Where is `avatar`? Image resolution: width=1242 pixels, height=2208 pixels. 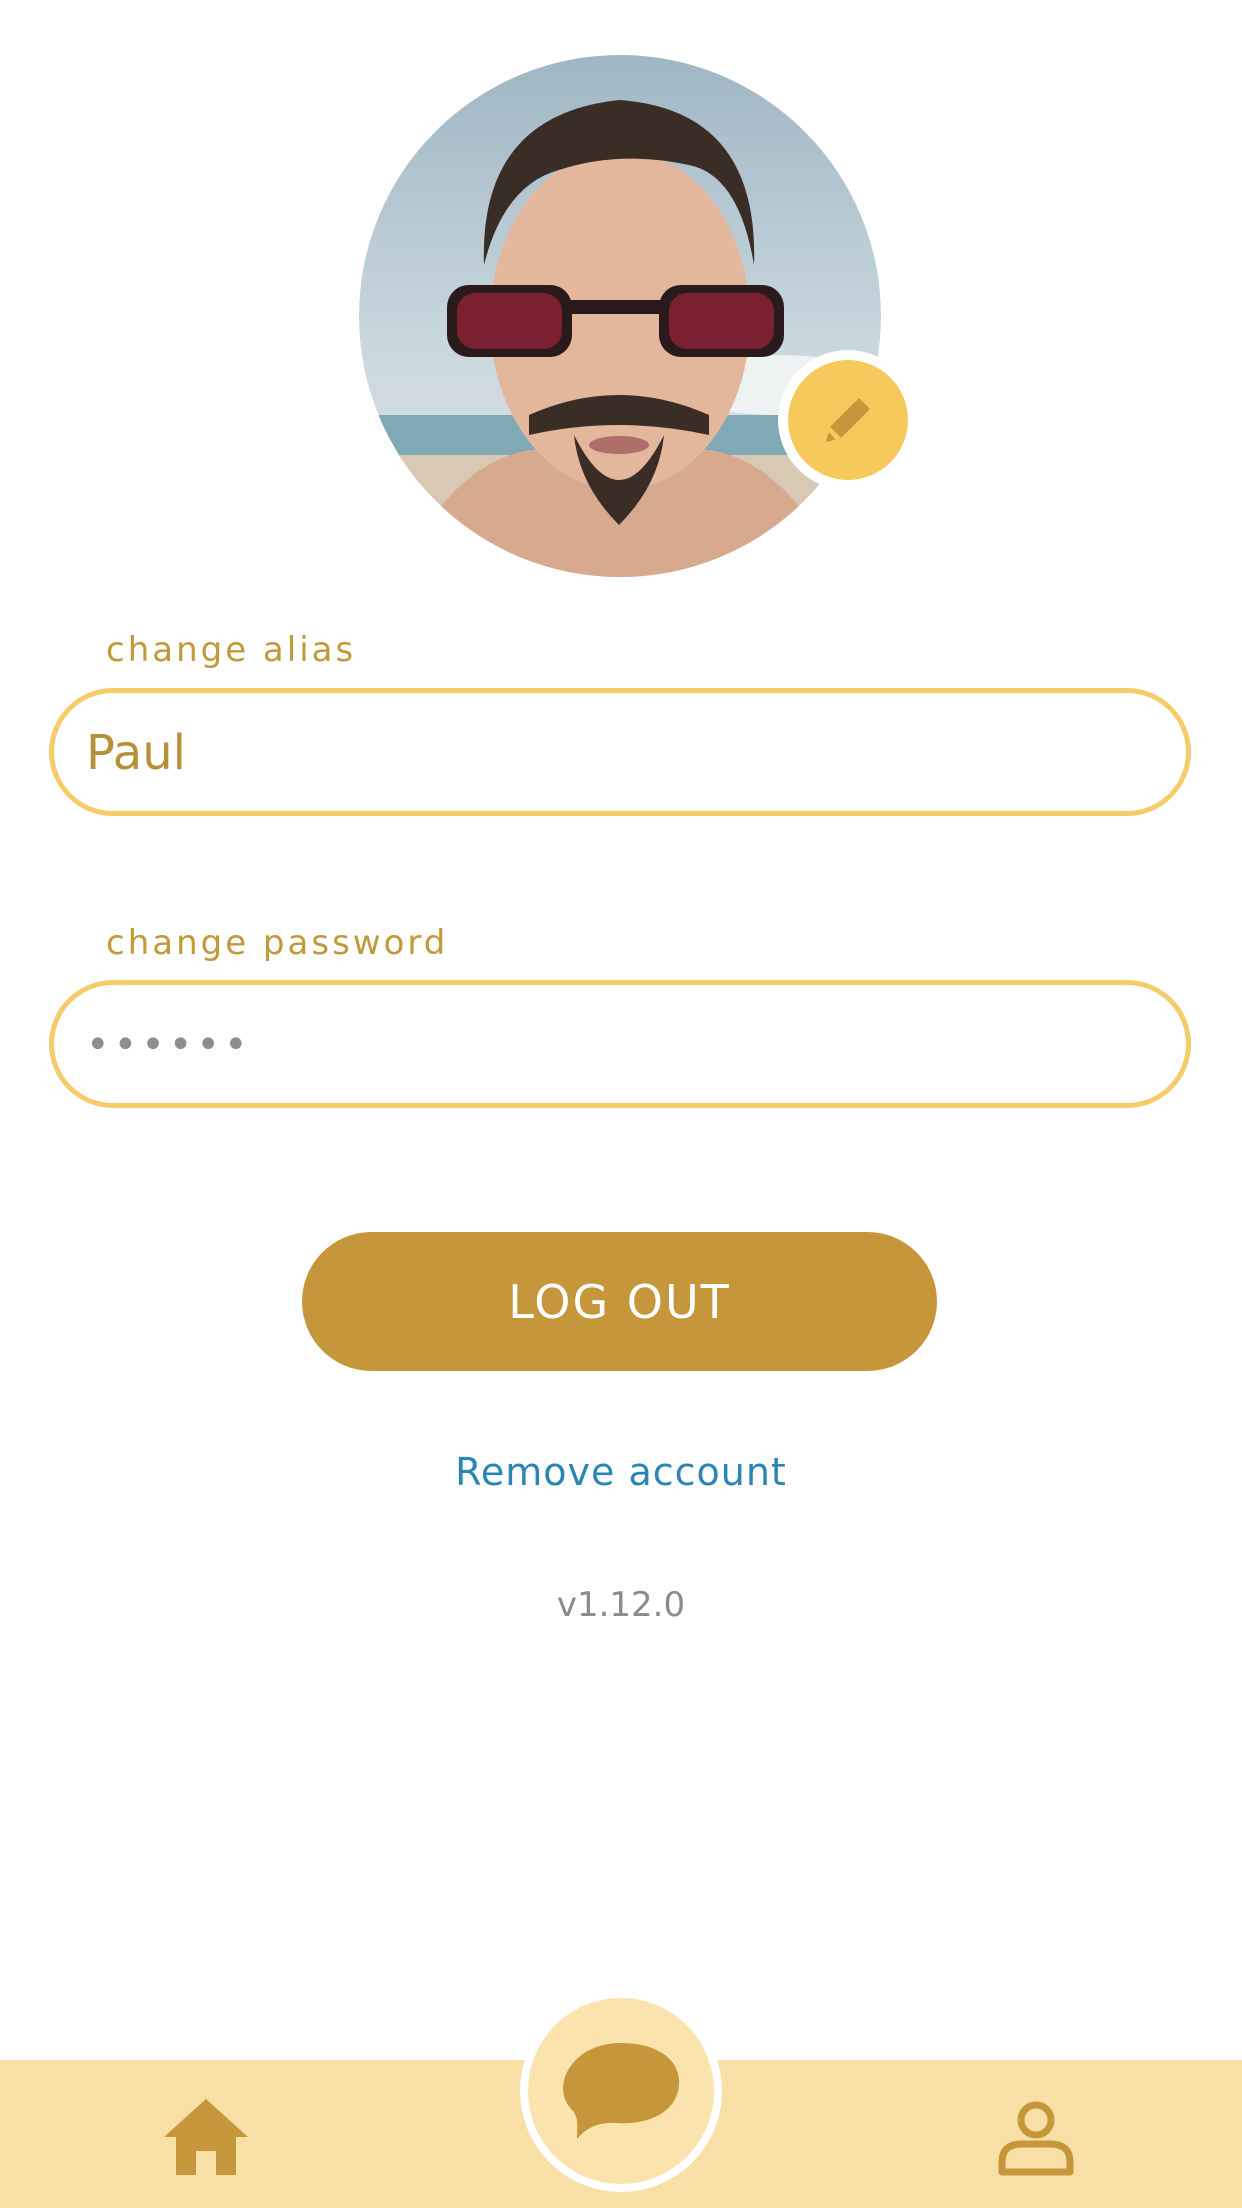 avatar is located at coordinates (620, 316).